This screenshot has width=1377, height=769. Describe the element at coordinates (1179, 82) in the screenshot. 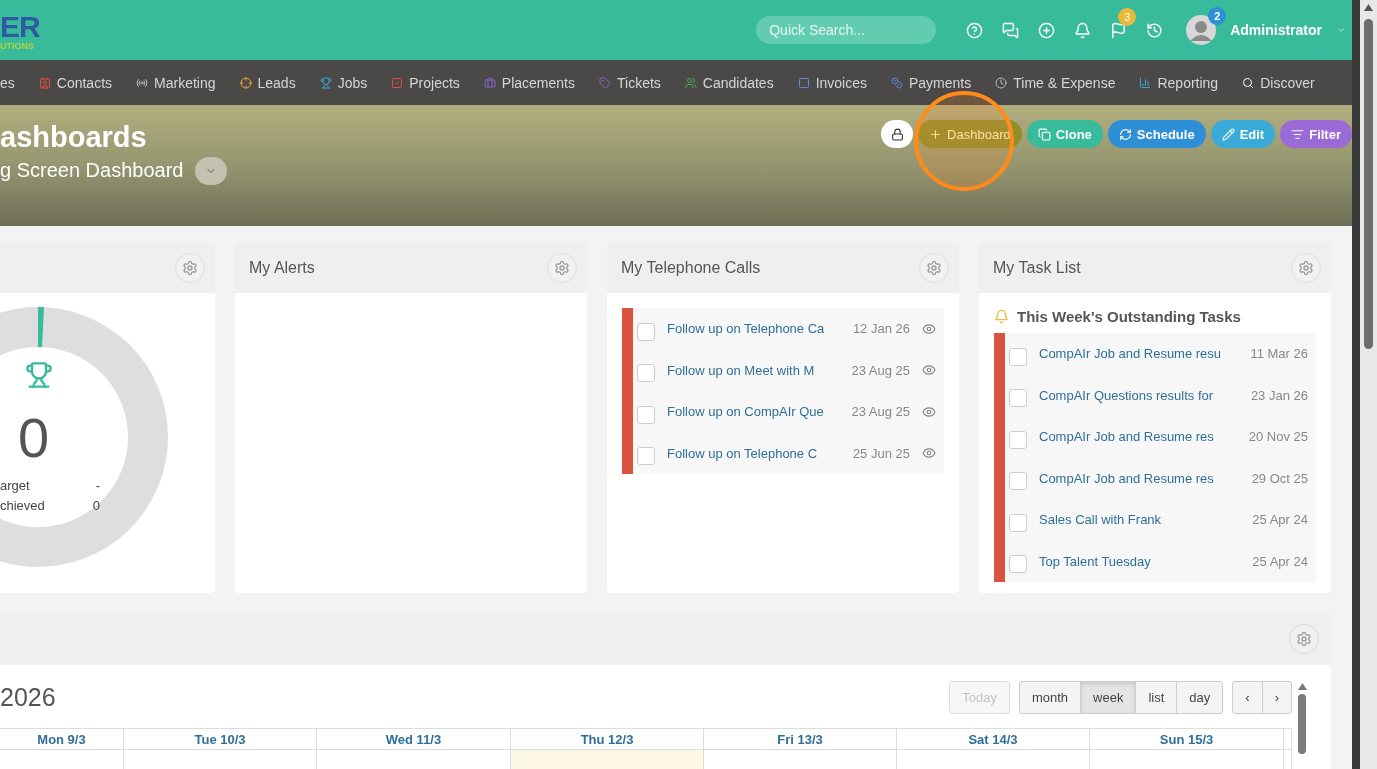

I see `nav-item: Reporting` at that location.